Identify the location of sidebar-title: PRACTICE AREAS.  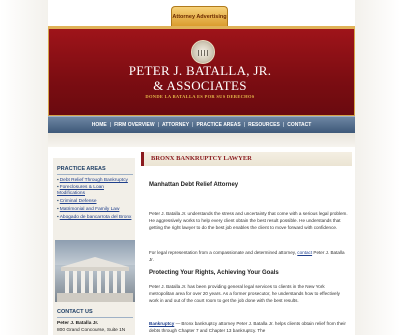
(81, 169).